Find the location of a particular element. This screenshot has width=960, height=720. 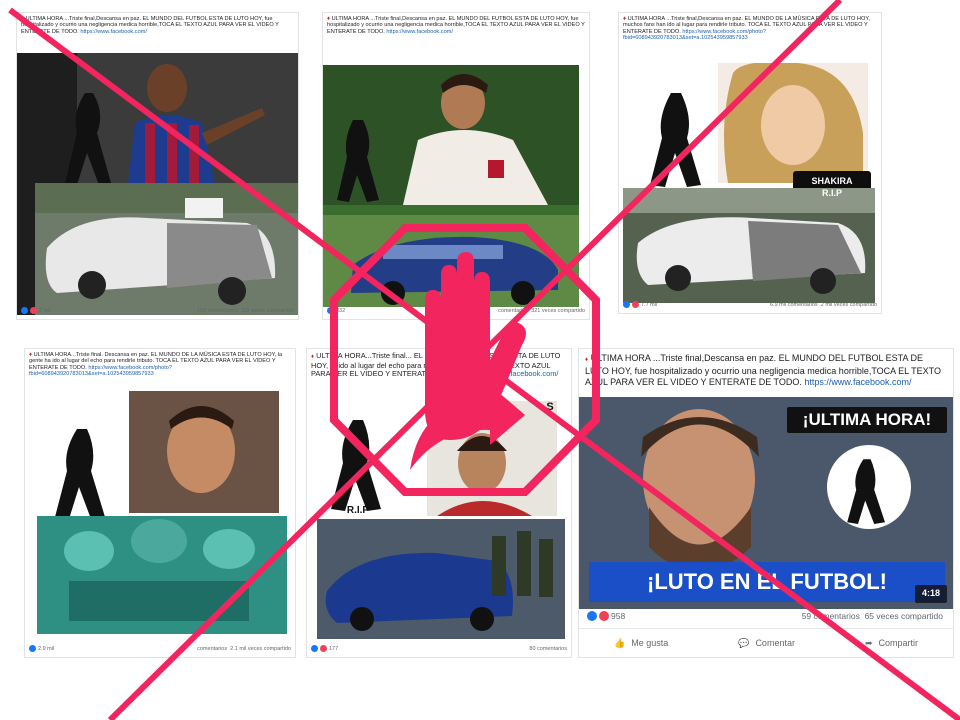

share-count: 2 mil veces compartido is located at coordinates (849, 305).